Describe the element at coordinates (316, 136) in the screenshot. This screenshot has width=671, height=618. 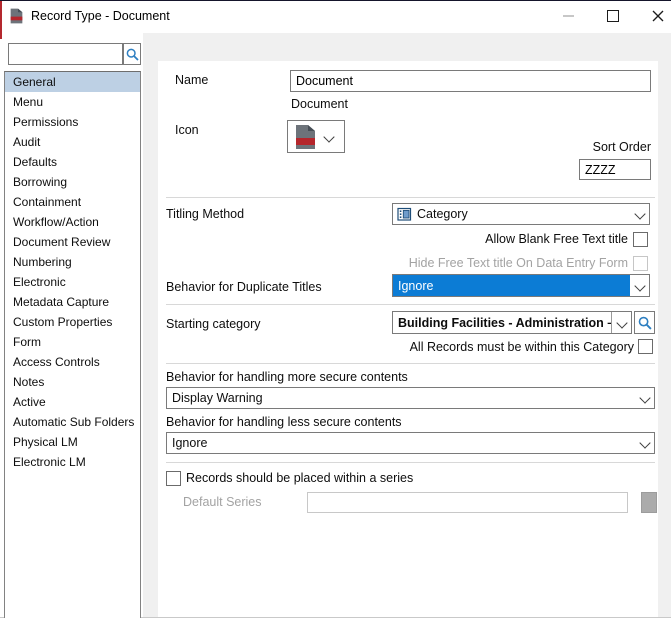
I see `icon-dropdown` at that location.